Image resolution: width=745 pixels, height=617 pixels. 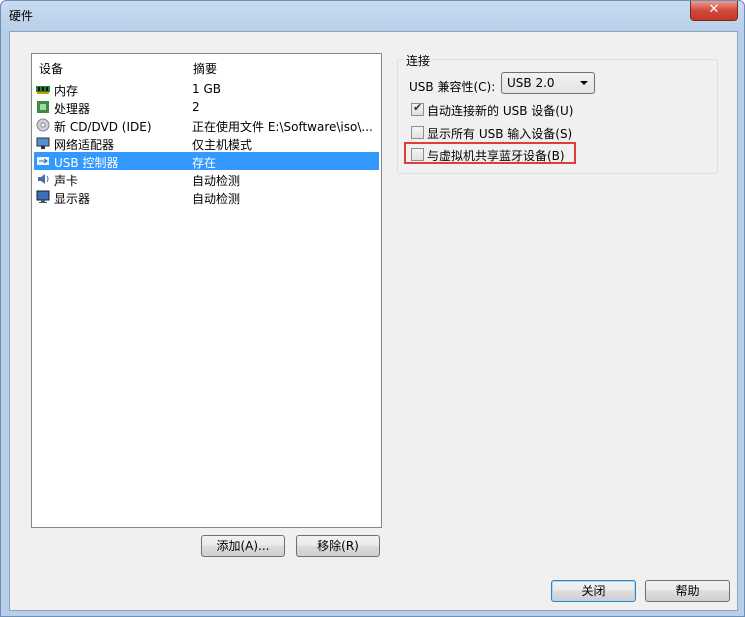 What do you see at coordinates (222, 145) in the screenshot?
I see `hardware-row-summary: 仅主机模式` at bounding box center [222, 145].